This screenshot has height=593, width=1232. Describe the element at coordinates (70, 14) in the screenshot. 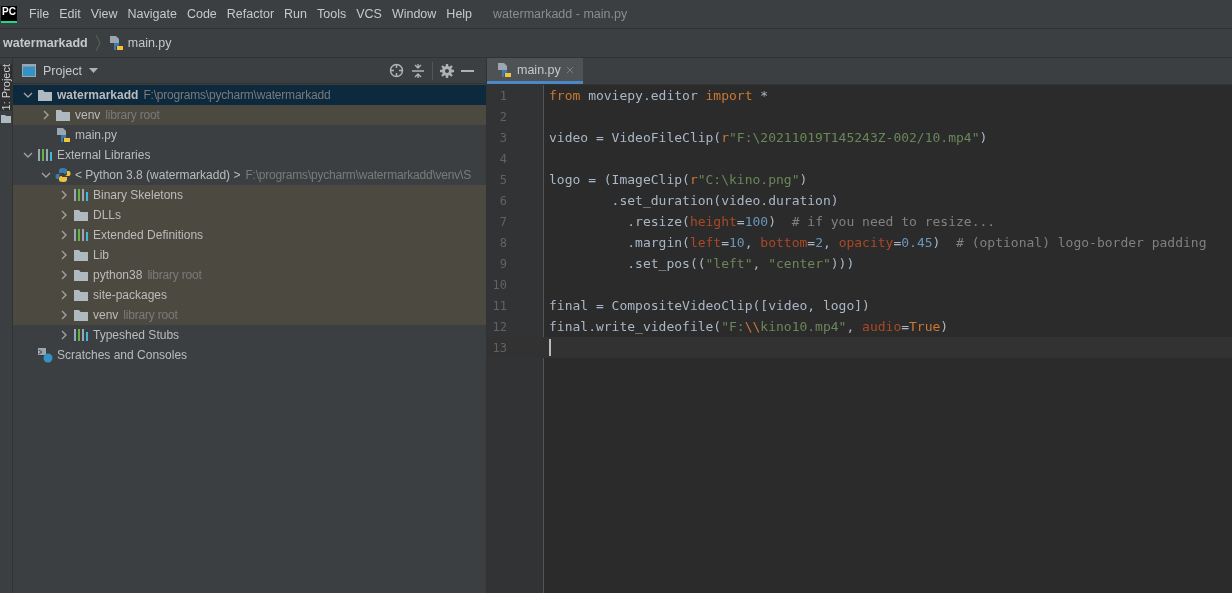

I see `menu-item: Edit` at that location.